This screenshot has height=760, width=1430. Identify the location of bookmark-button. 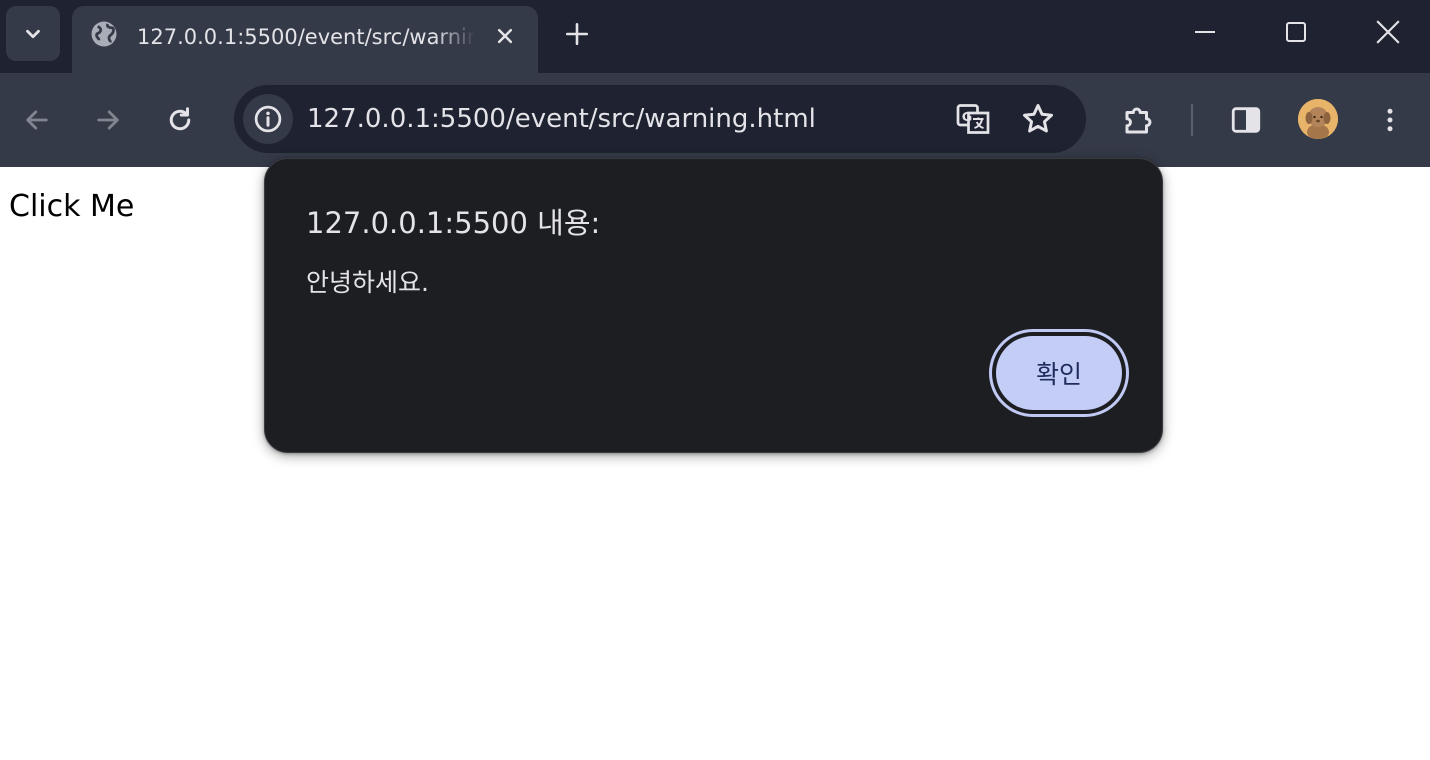
(1038, 119).